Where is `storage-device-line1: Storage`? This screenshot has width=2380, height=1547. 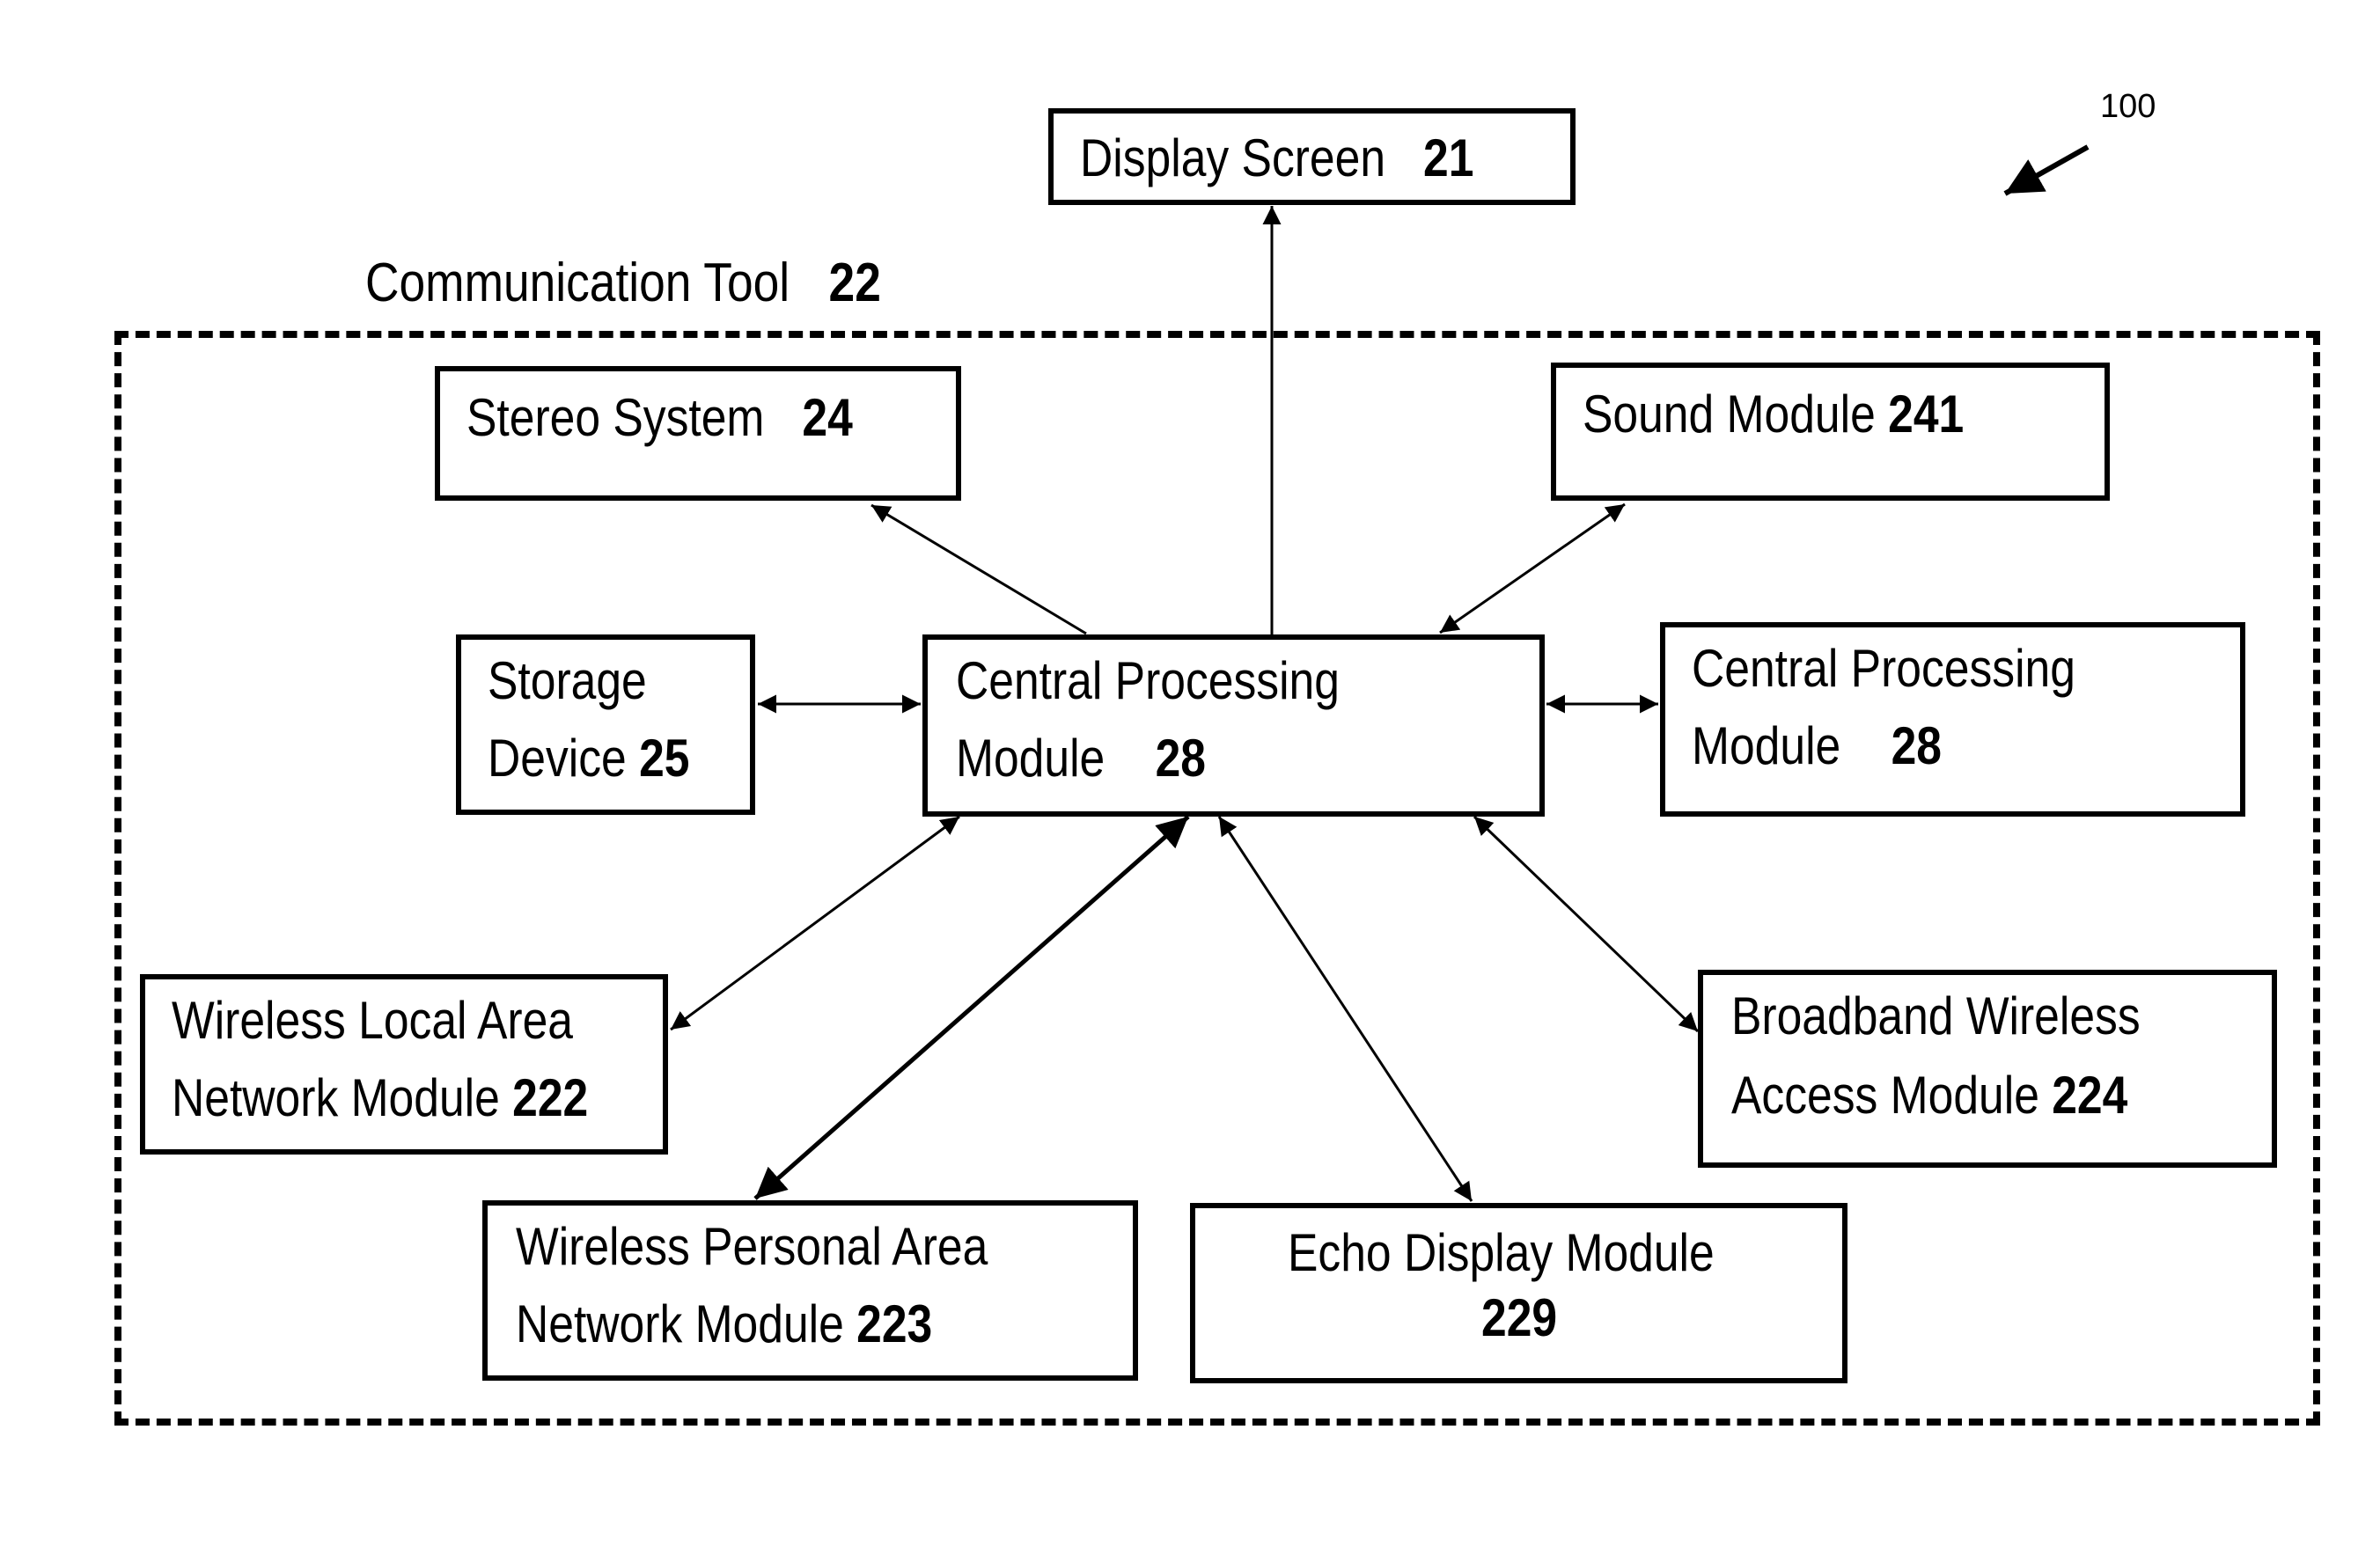
storage-device-line1: Storage is located at coordinates (567, 680).